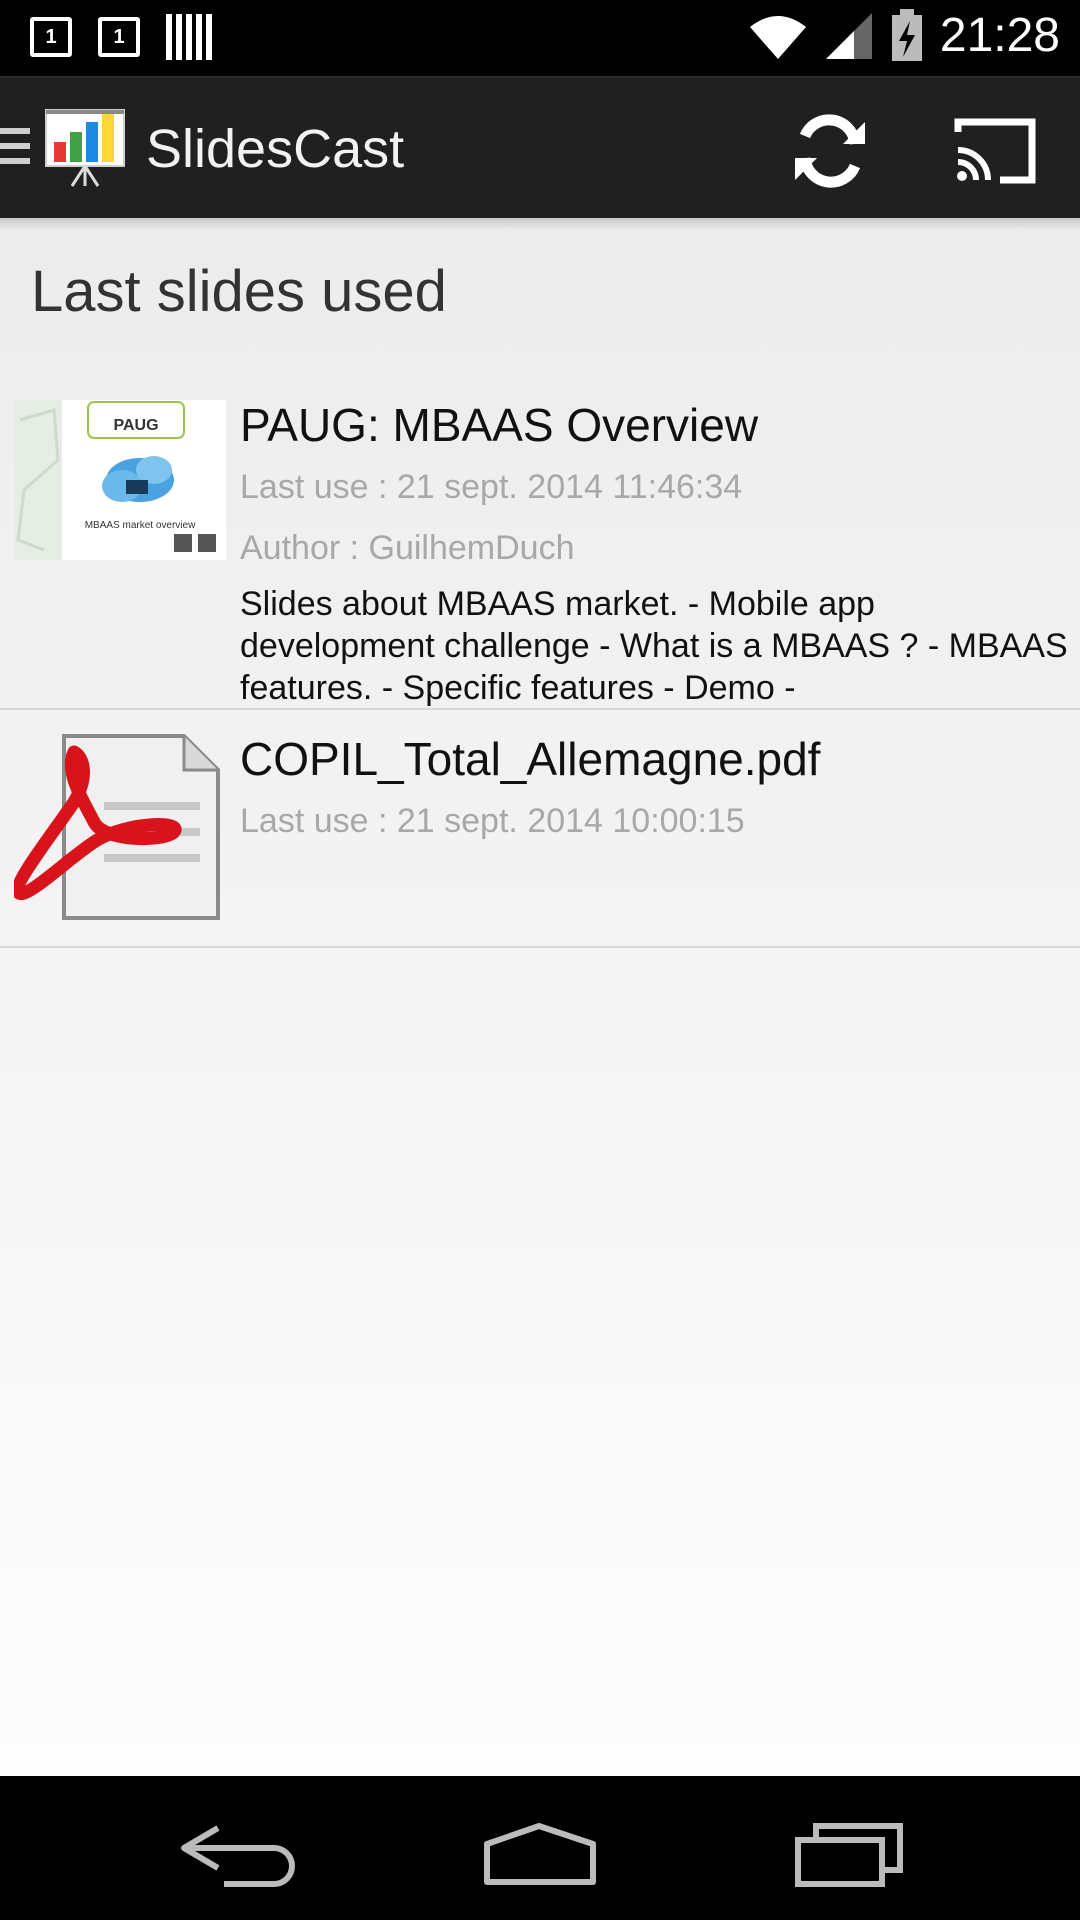  Describe the element at coordinates (275, 149) in the screenshot. I see `app-title: SlidesCast` at that location.